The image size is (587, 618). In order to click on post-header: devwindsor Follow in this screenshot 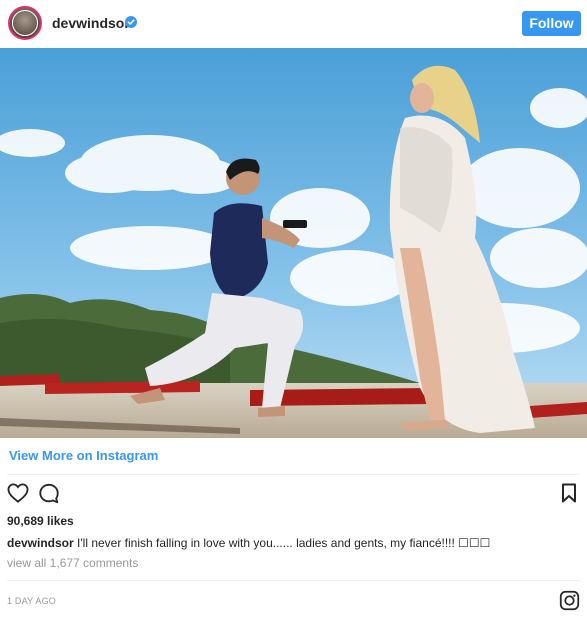, I will do `click(293, 24)`.